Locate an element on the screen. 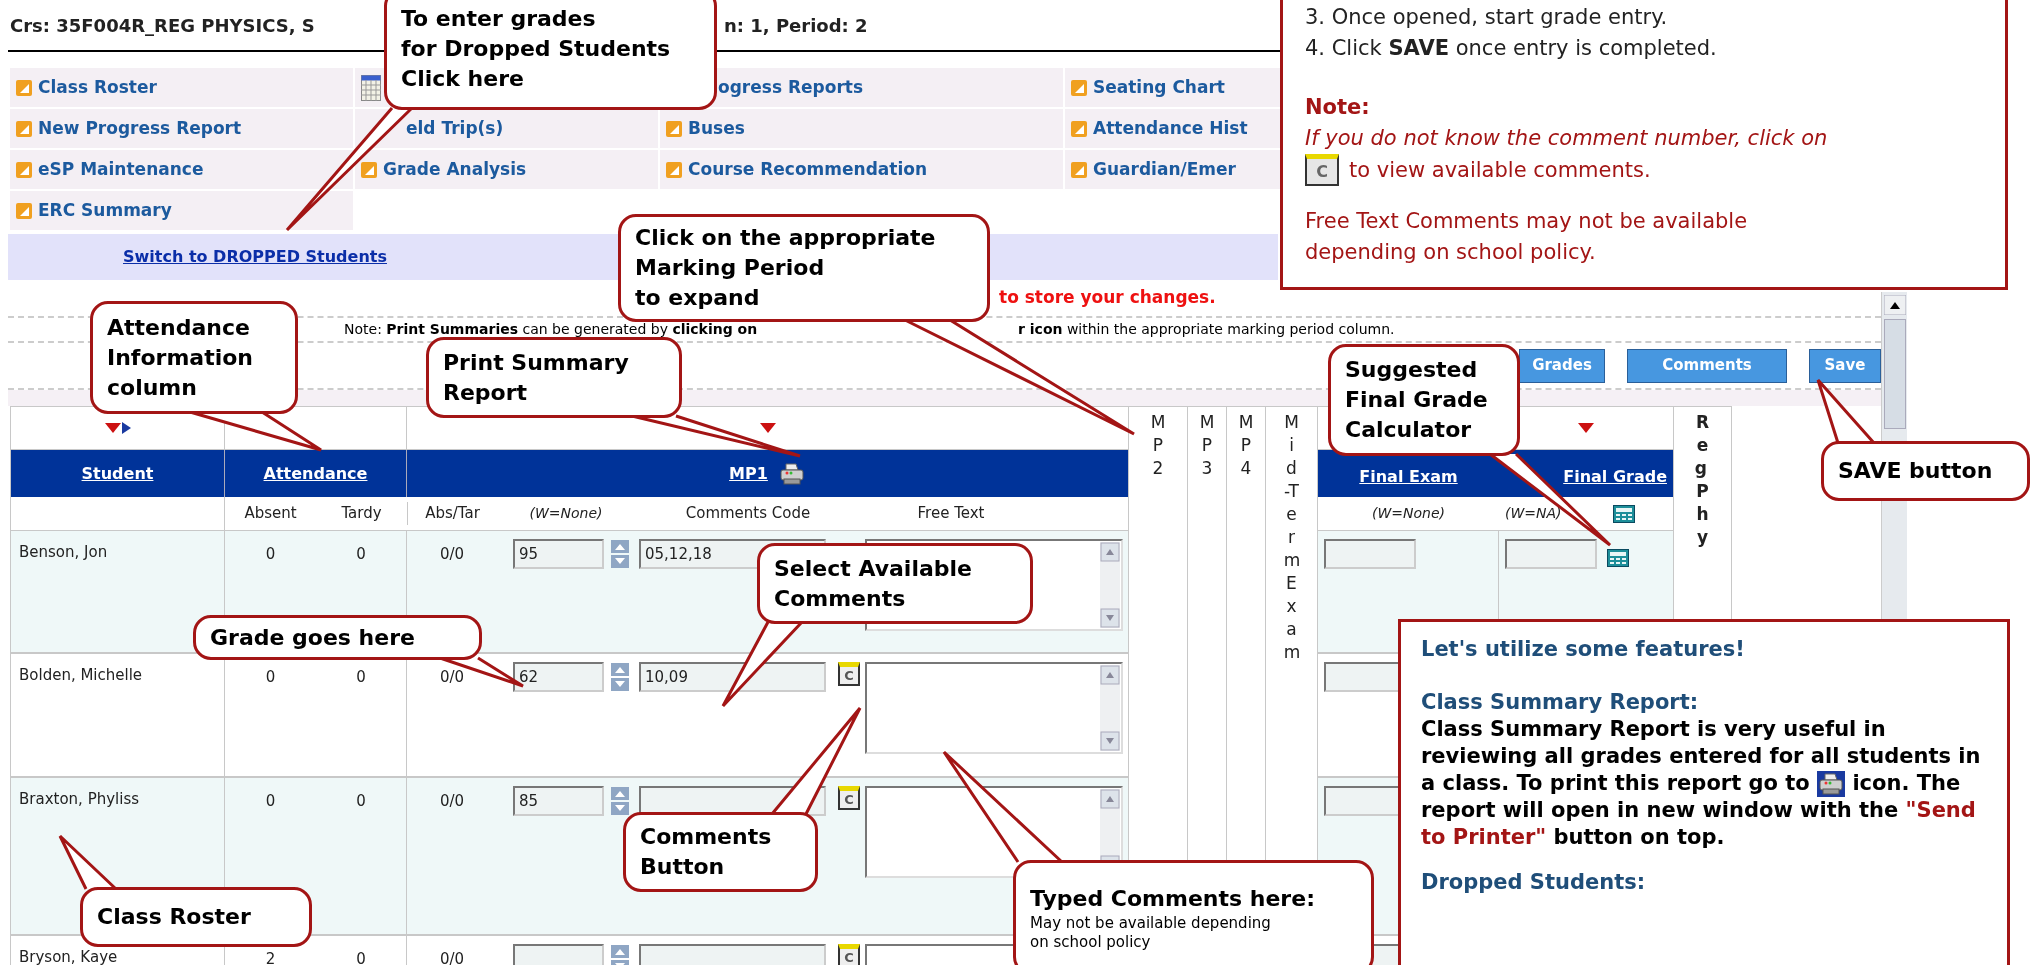 Image resolution: width=2034 pixels, height=965 pixels. nav-link: Buses is located at coordinates (716, 128).